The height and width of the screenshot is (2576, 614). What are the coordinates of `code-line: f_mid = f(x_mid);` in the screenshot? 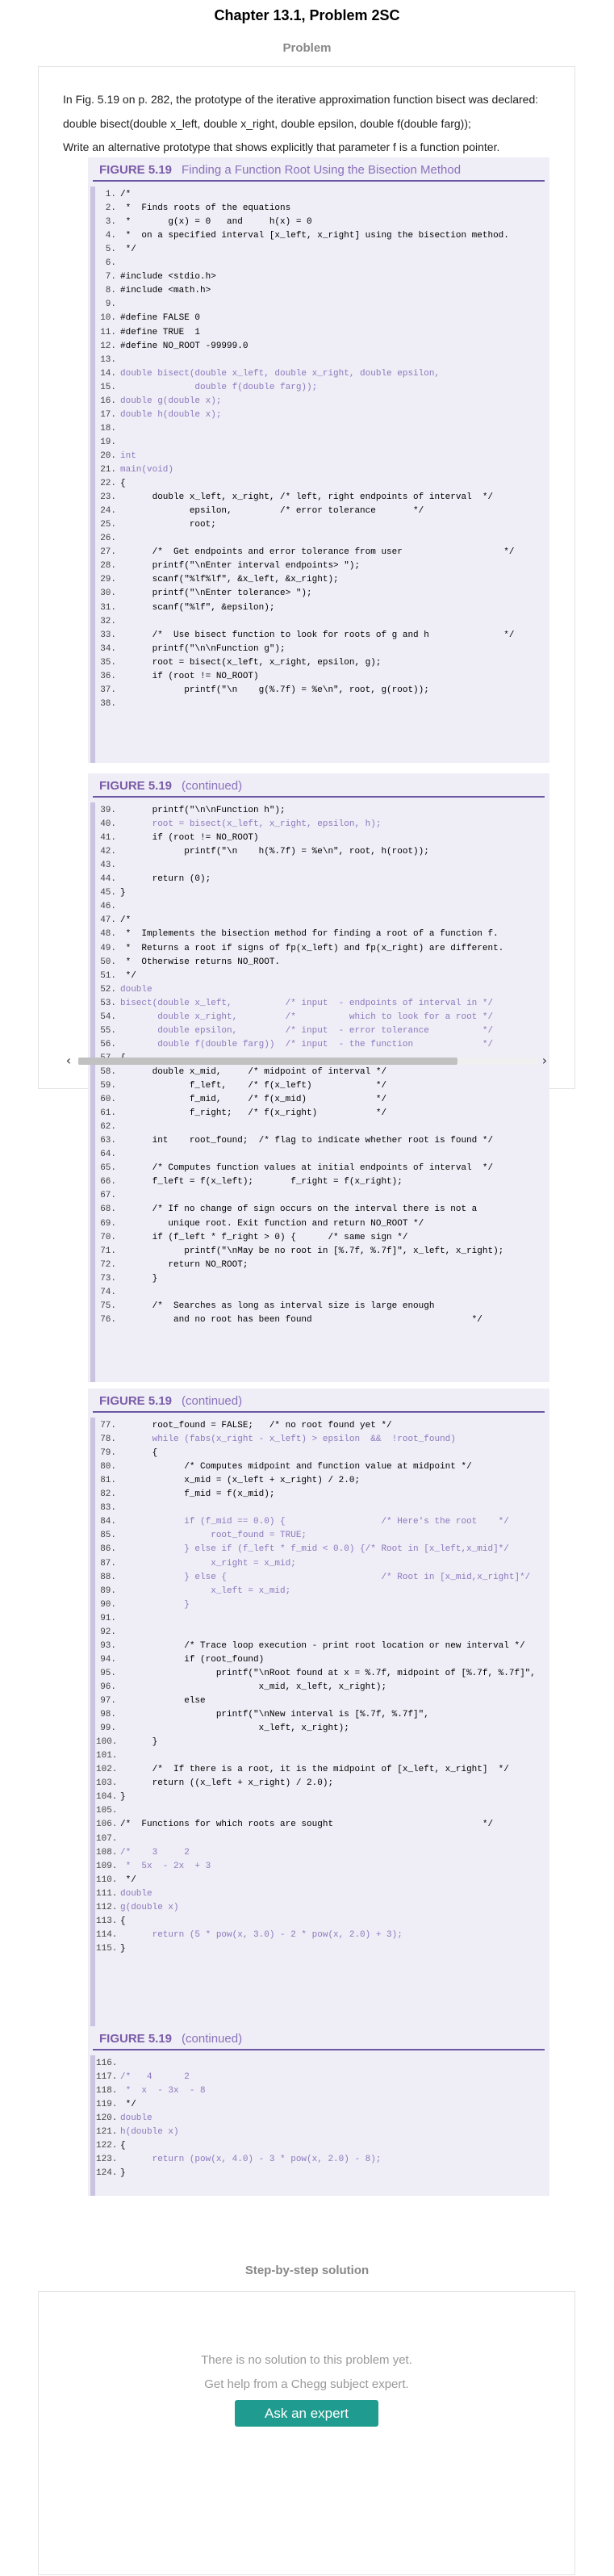 It's located at (198, 1494).